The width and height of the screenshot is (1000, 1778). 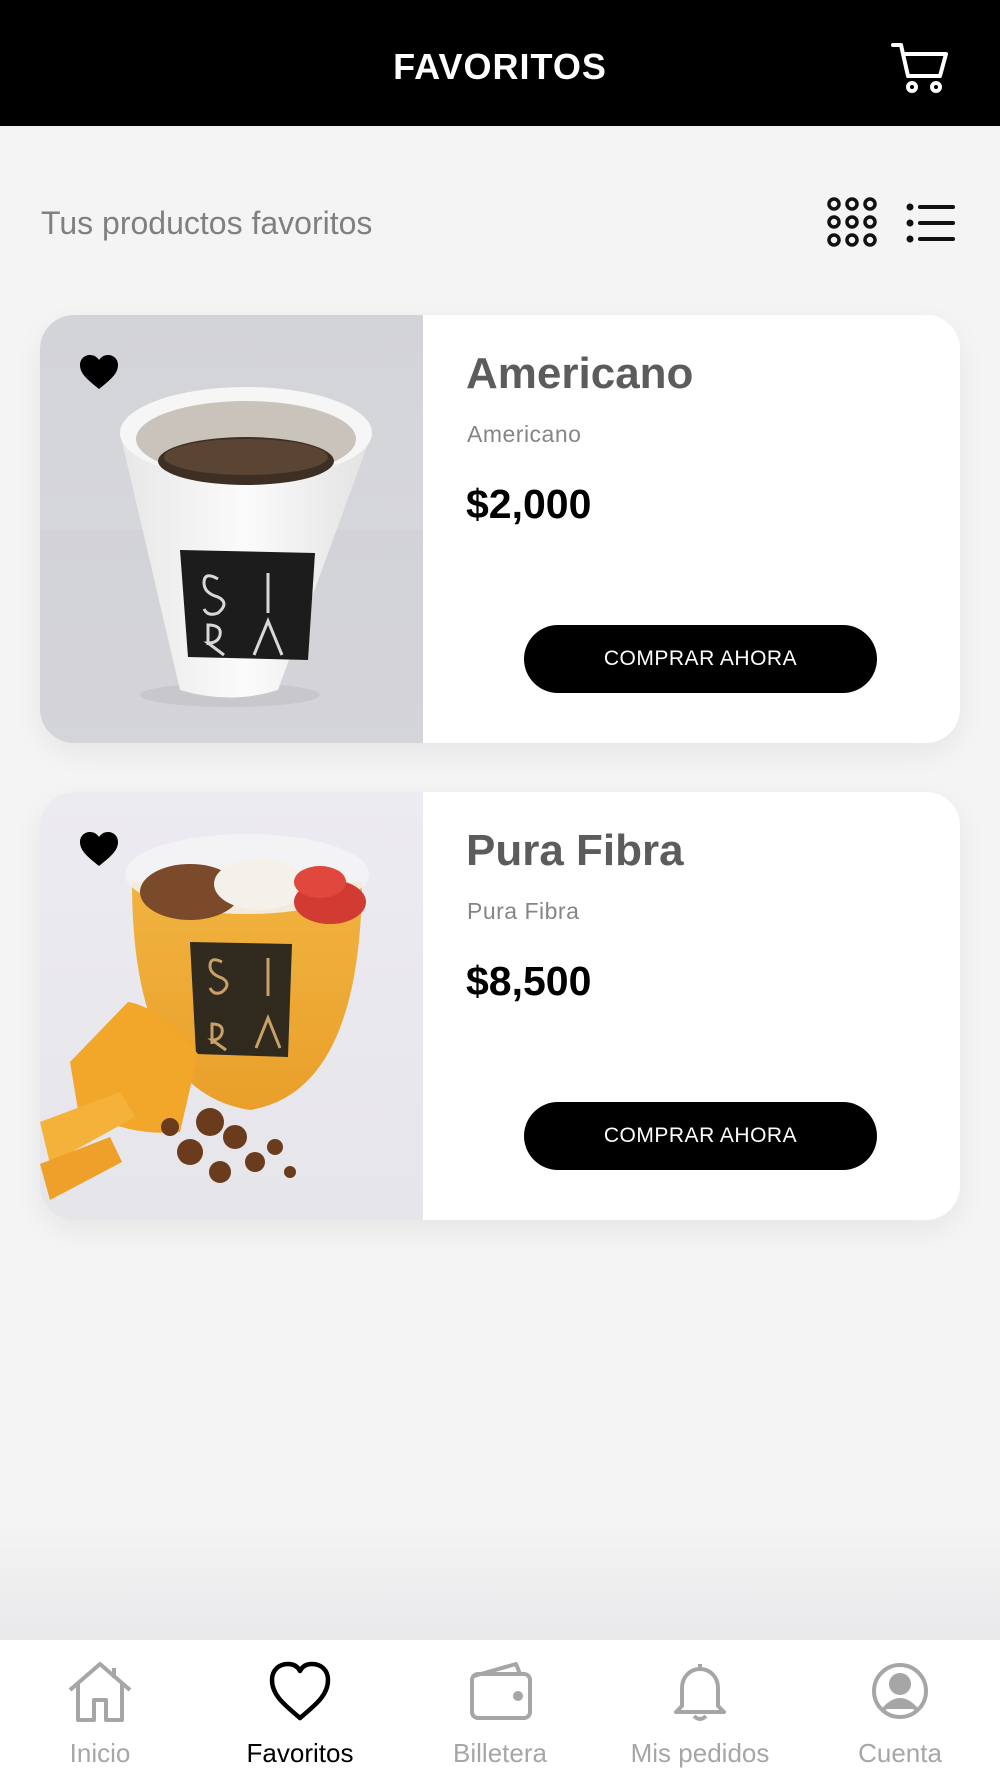 What do you see at coordinates (920, 68) in the screenshot?
I see `cart-icon` at bounding box center [920, 68].